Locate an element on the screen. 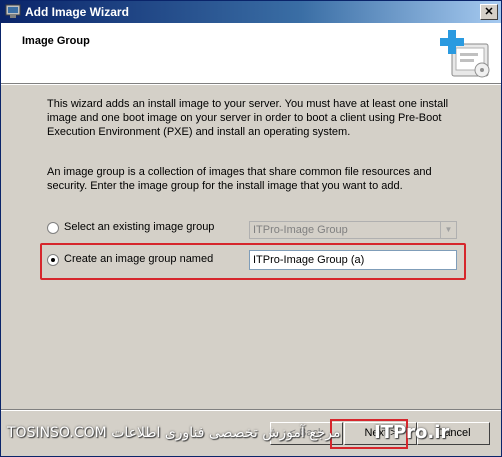 The image size is (502, 457). create-group-label: Create an image group named is located at coordinates (138, 259).